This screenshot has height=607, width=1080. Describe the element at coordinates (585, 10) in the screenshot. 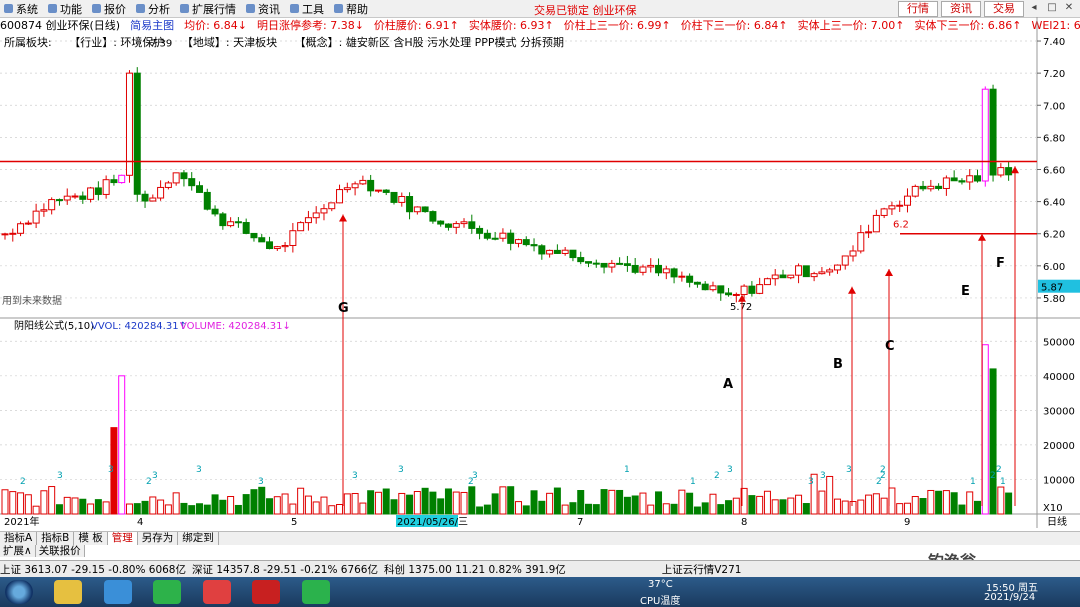

I see `trade-locked-status: 交易已锁定 创业环保` at that location.